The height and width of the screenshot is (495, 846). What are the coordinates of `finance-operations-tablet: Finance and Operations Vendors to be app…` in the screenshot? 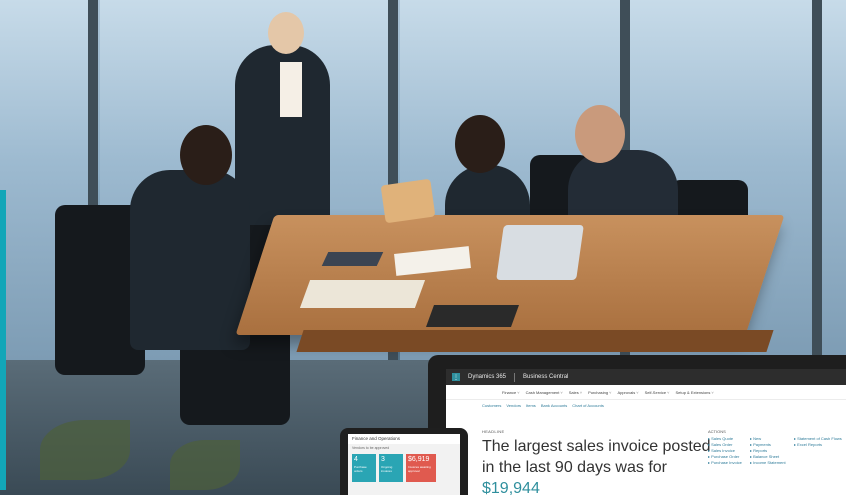 It's located at (404, 461).